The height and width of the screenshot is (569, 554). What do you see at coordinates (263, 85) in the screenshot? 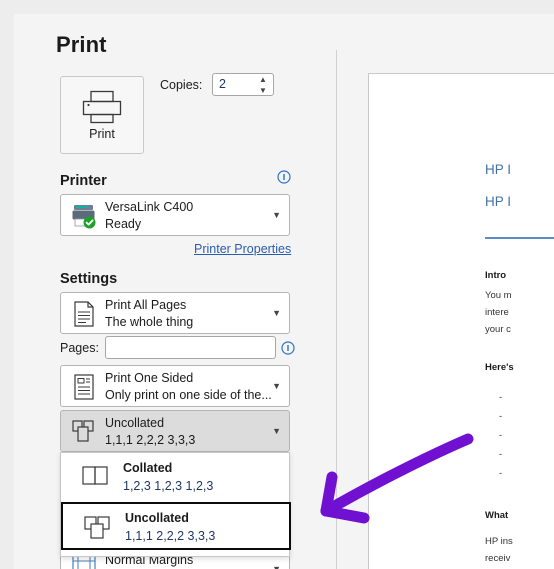
I see `copies-spinner: ▲ ▼` at bounding box center [263, 85].